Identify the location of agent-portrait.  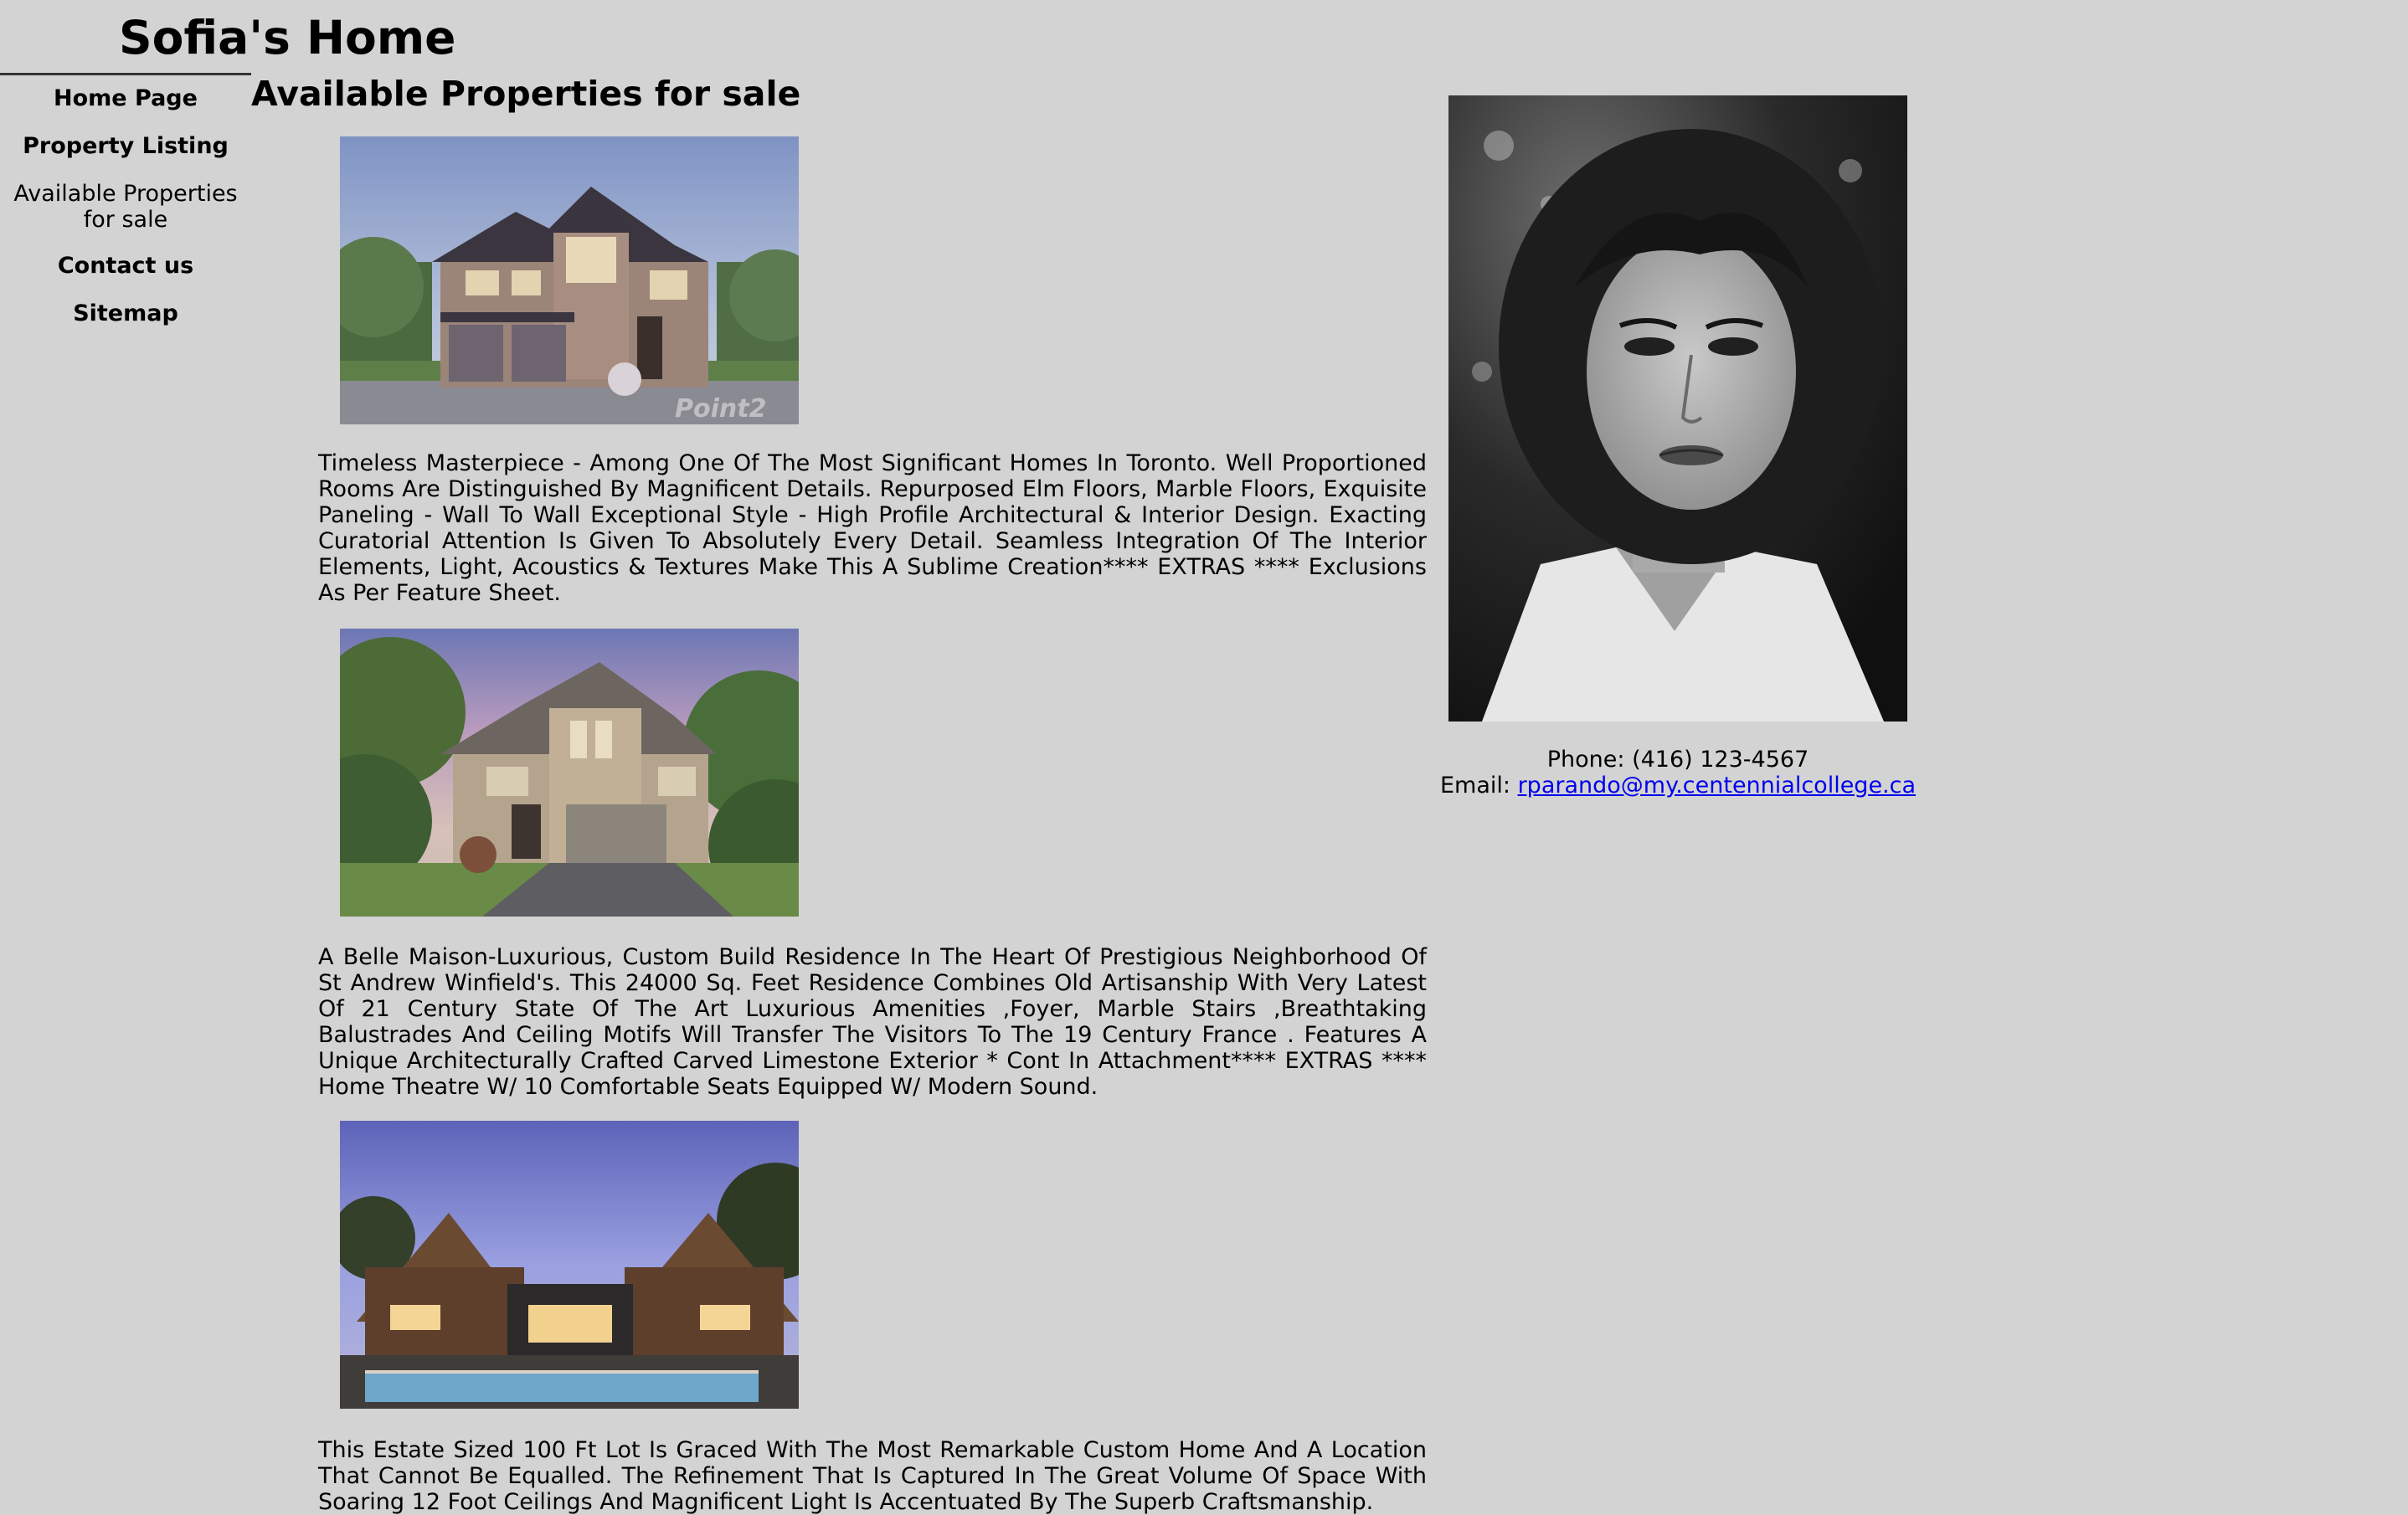
(1677, 409).